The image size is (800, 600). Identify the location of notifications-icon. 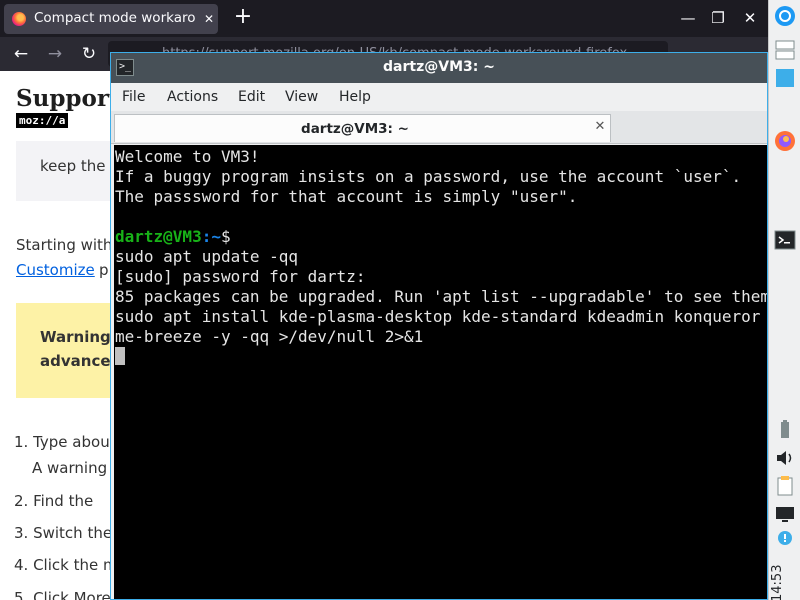
(785, 538).